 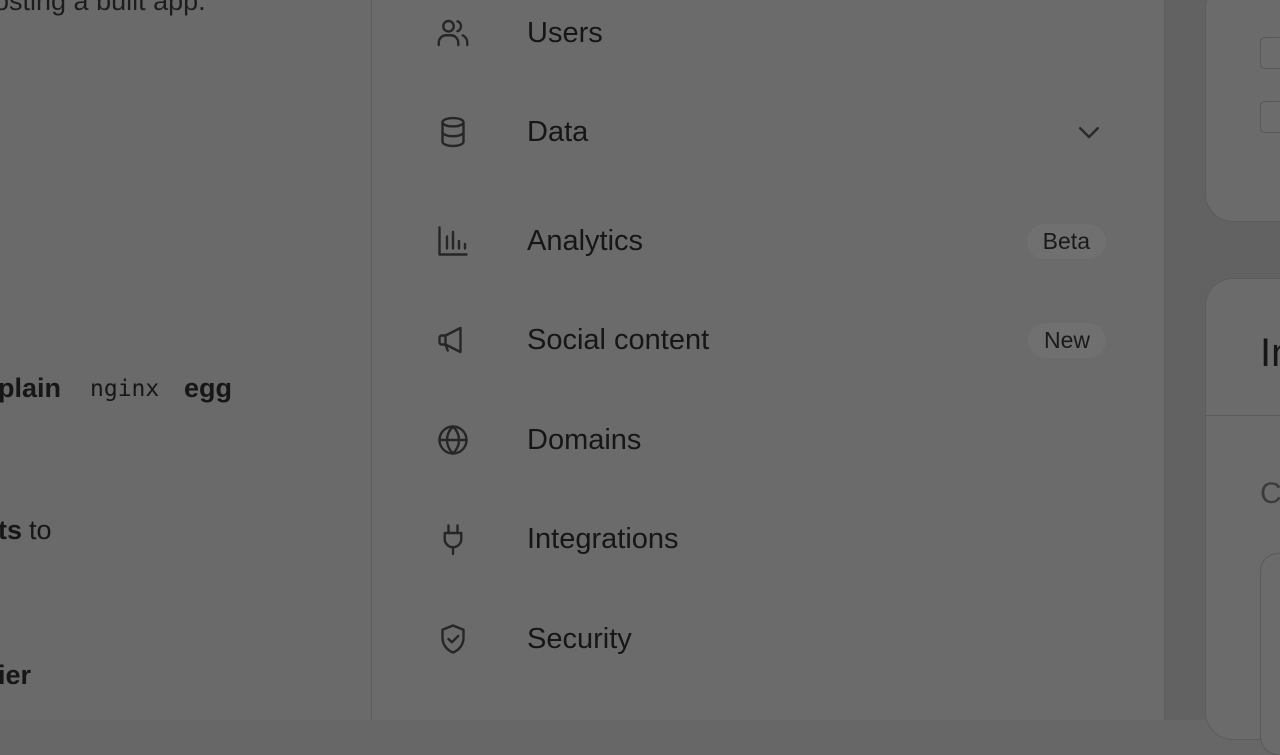 I want to click on info-card: In C, so click(x=1242, y=516).